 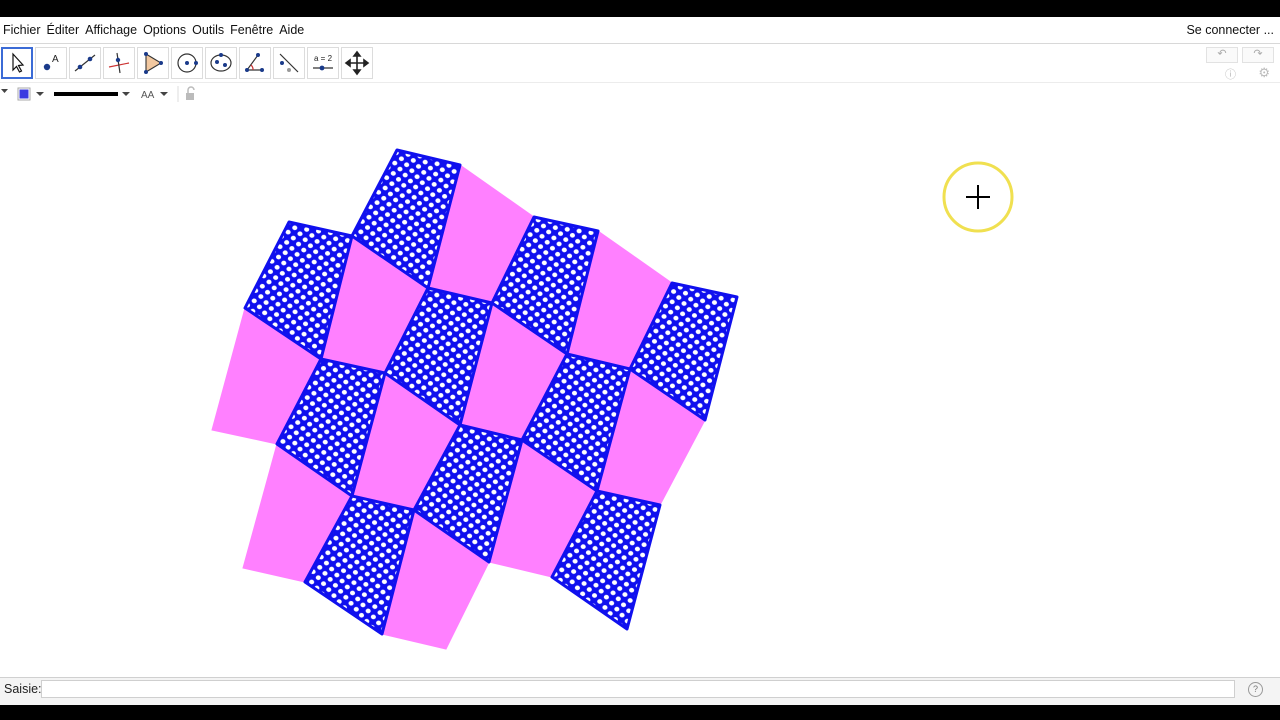 What do you see at coordinates (148, 95) in the screenshot?
I see `text-size-button: AA` at bounding box center [148, 95].